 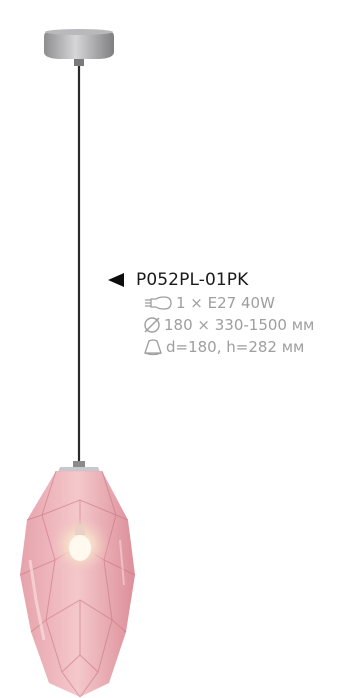 I want to click on bulb-spec: 1 × E27 40W, so click(x=225, y=303).